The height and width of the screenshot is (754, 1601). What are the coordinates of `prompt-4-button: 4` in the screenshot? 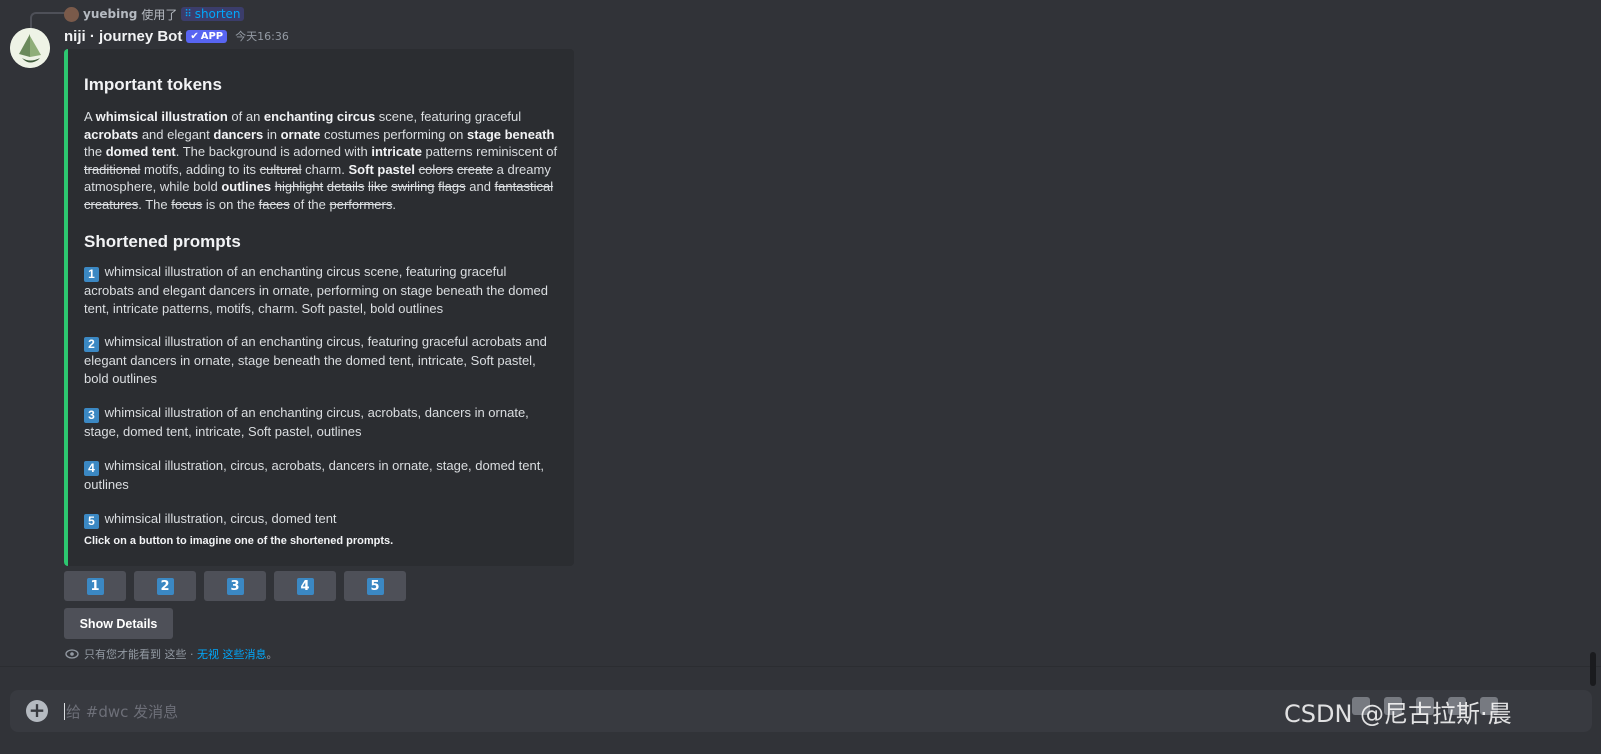 It's located at (305, 586).